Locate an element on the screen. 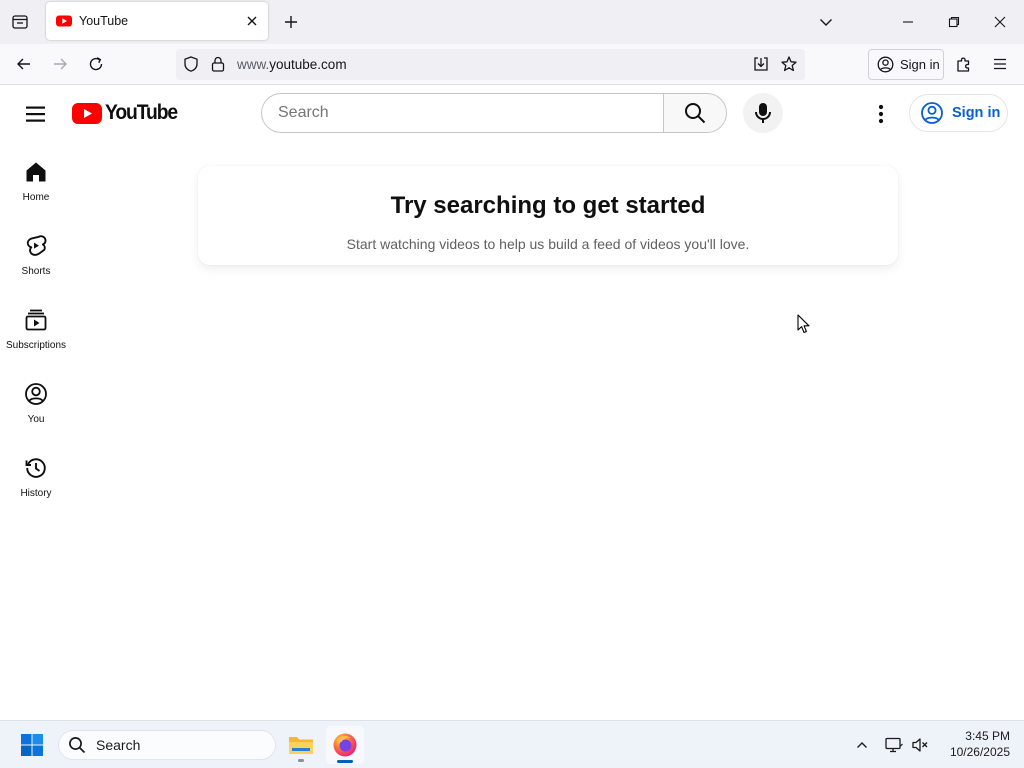 Image resolution: width=1024 pixels, height=768 pixels. star-icon is located at coordinates (789, 64).